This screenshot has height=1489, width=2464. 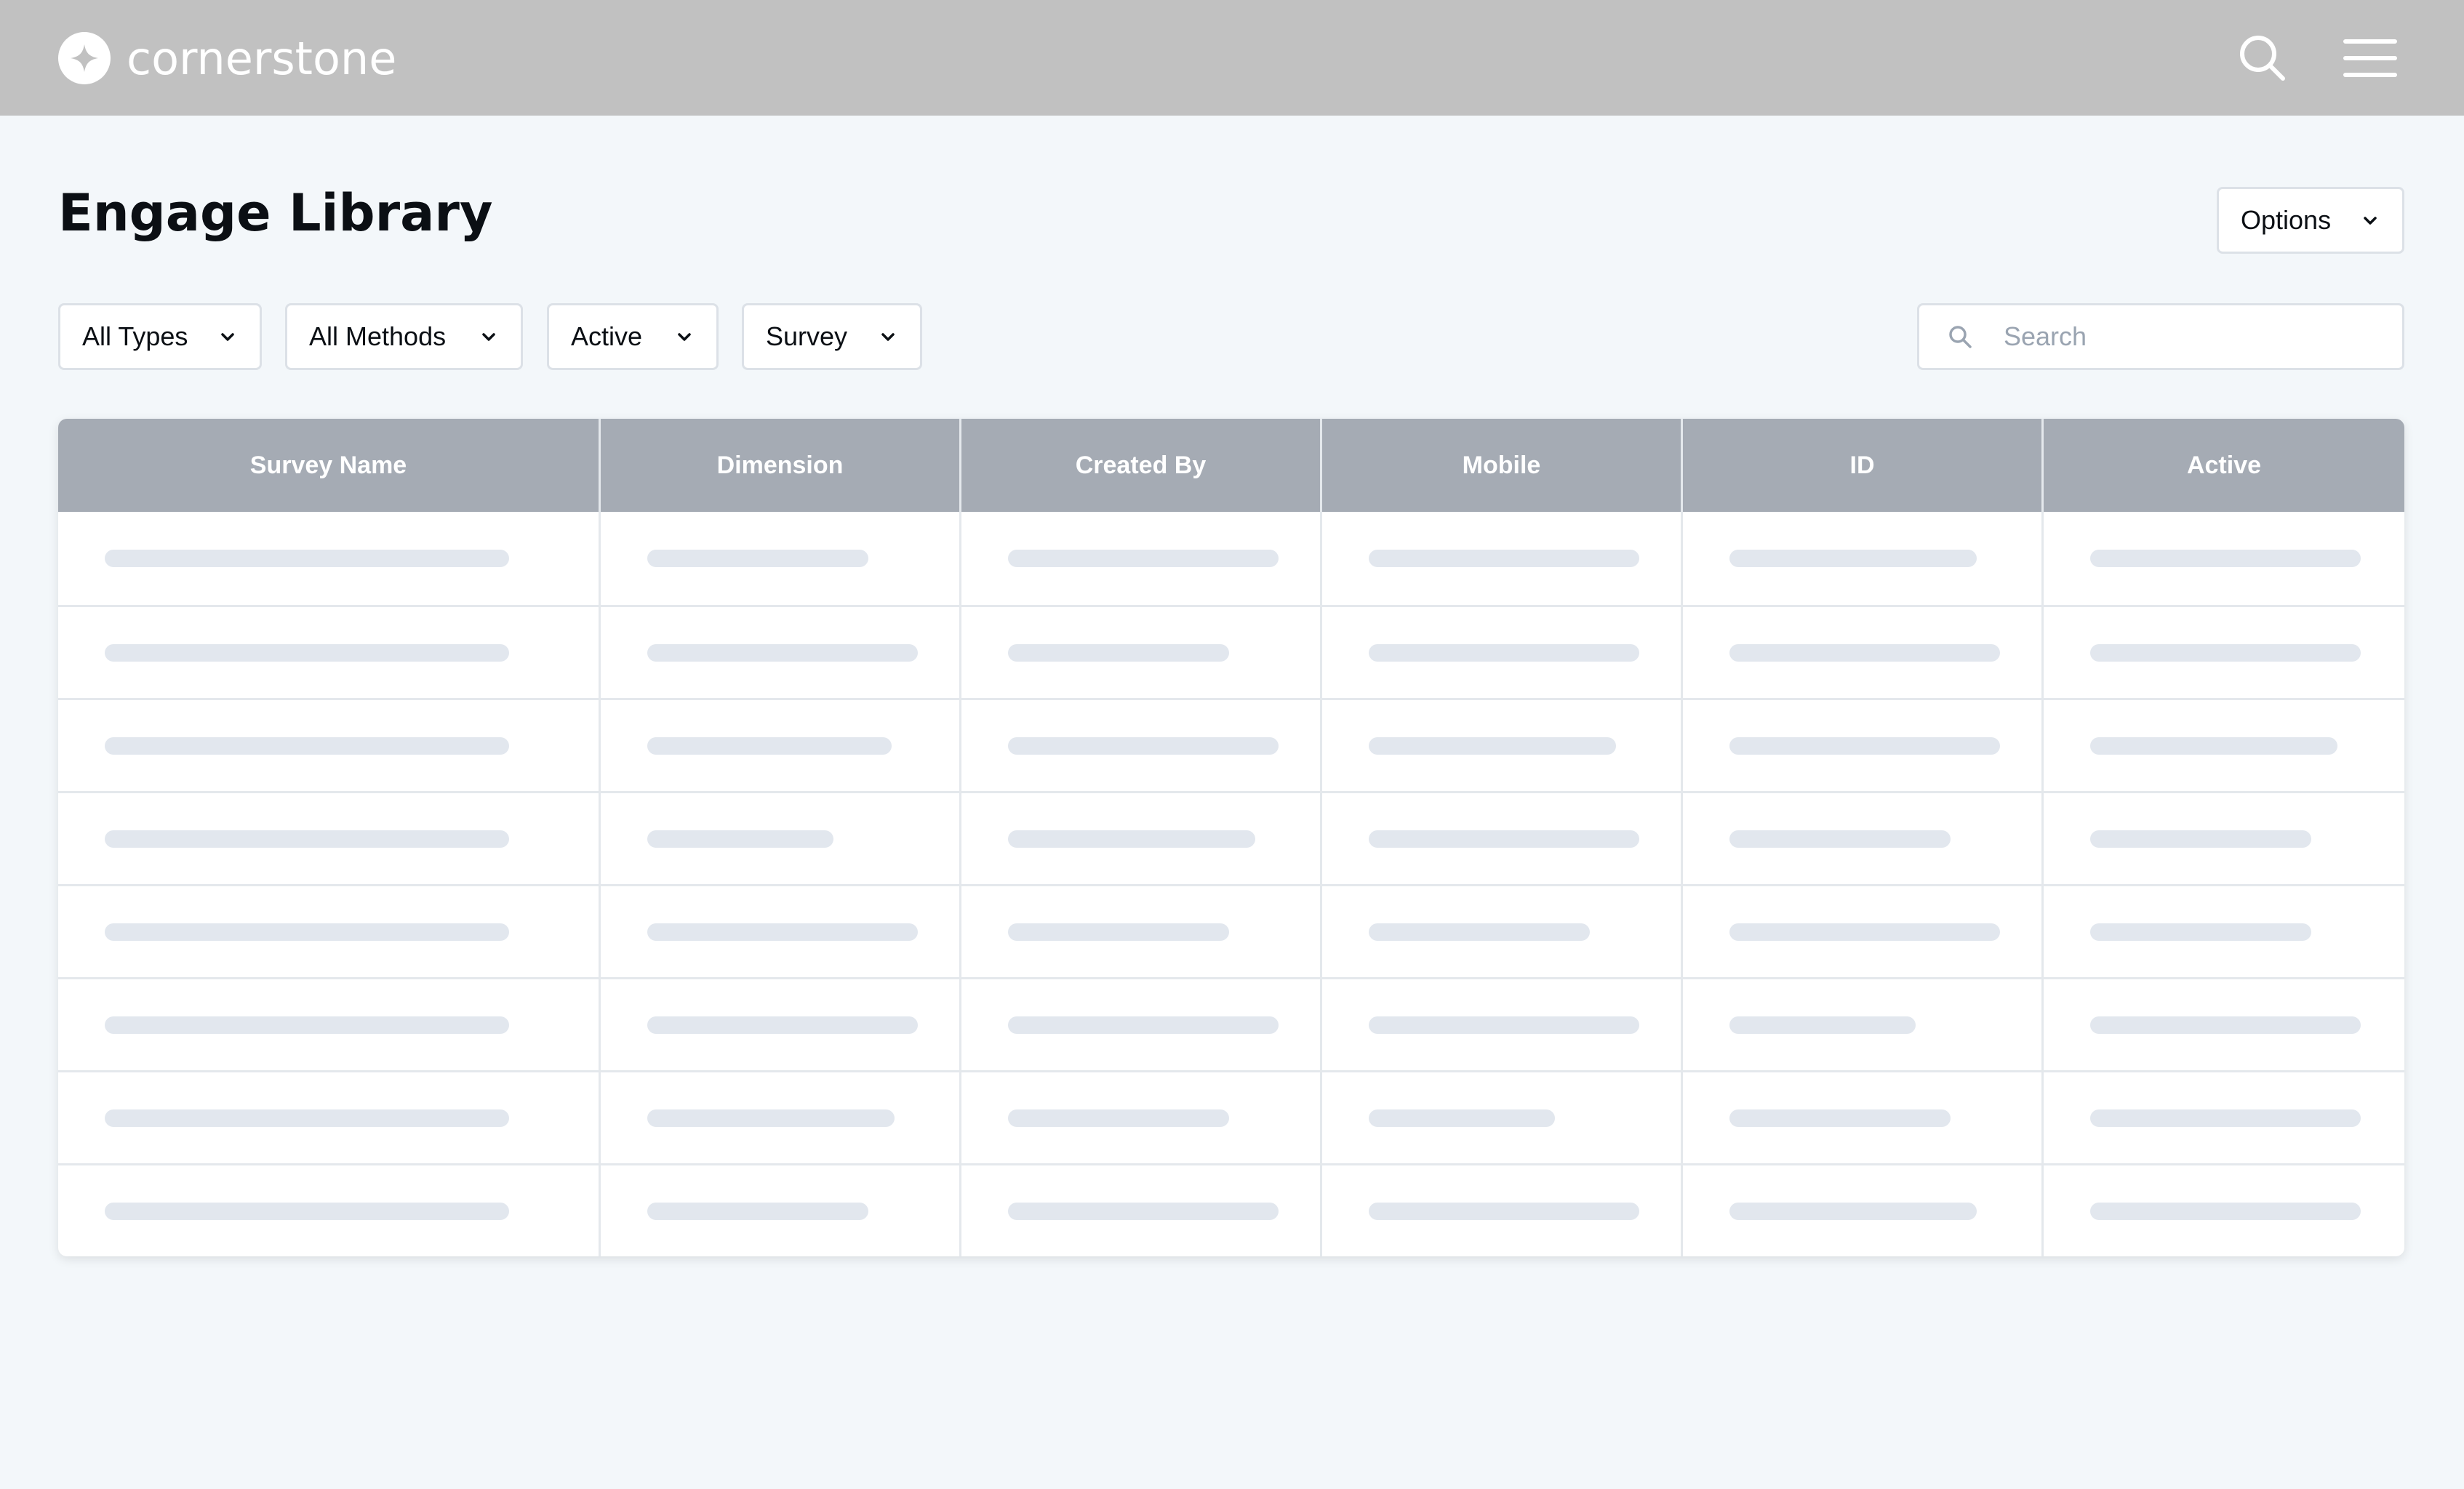 I want to click on type-filter-label: All Types, so click(x=135, y=336).